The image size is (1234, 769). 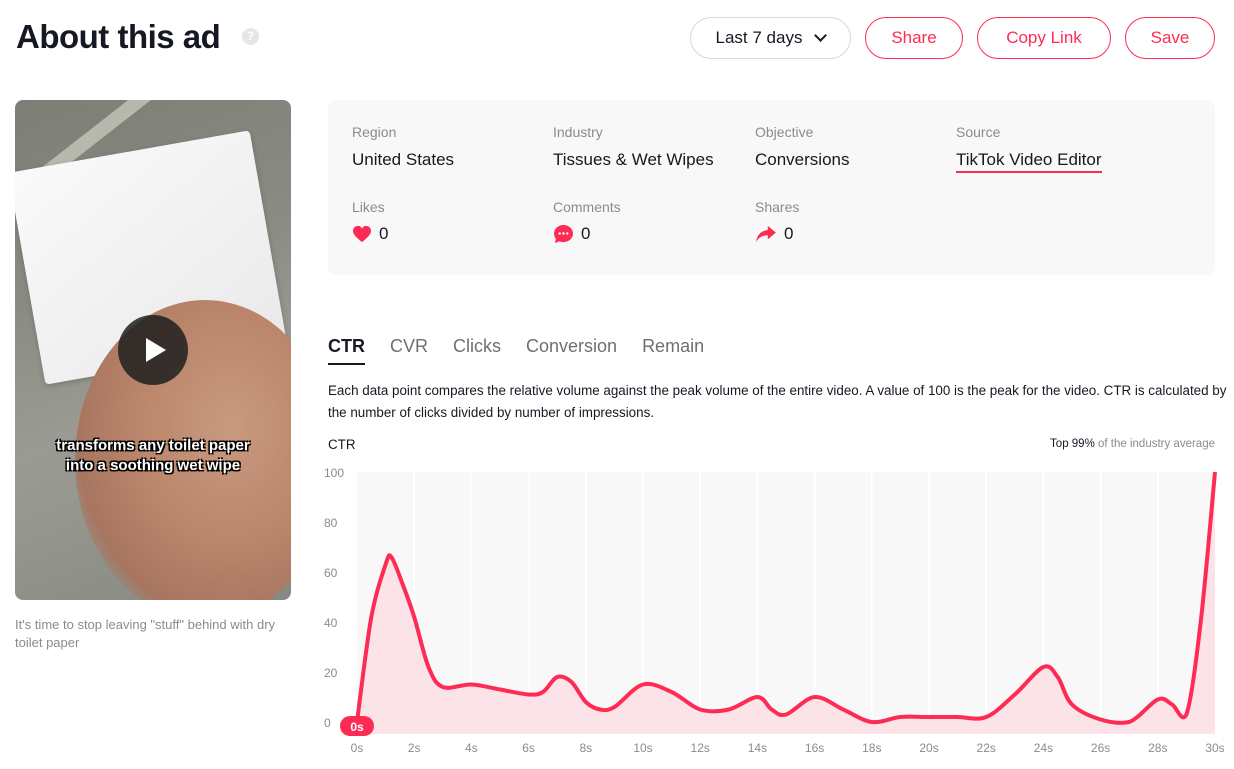 What do you see at coordinates (403, 159) in the screenshot?
I see `info-value: United States` at bounding box center [403, 159].